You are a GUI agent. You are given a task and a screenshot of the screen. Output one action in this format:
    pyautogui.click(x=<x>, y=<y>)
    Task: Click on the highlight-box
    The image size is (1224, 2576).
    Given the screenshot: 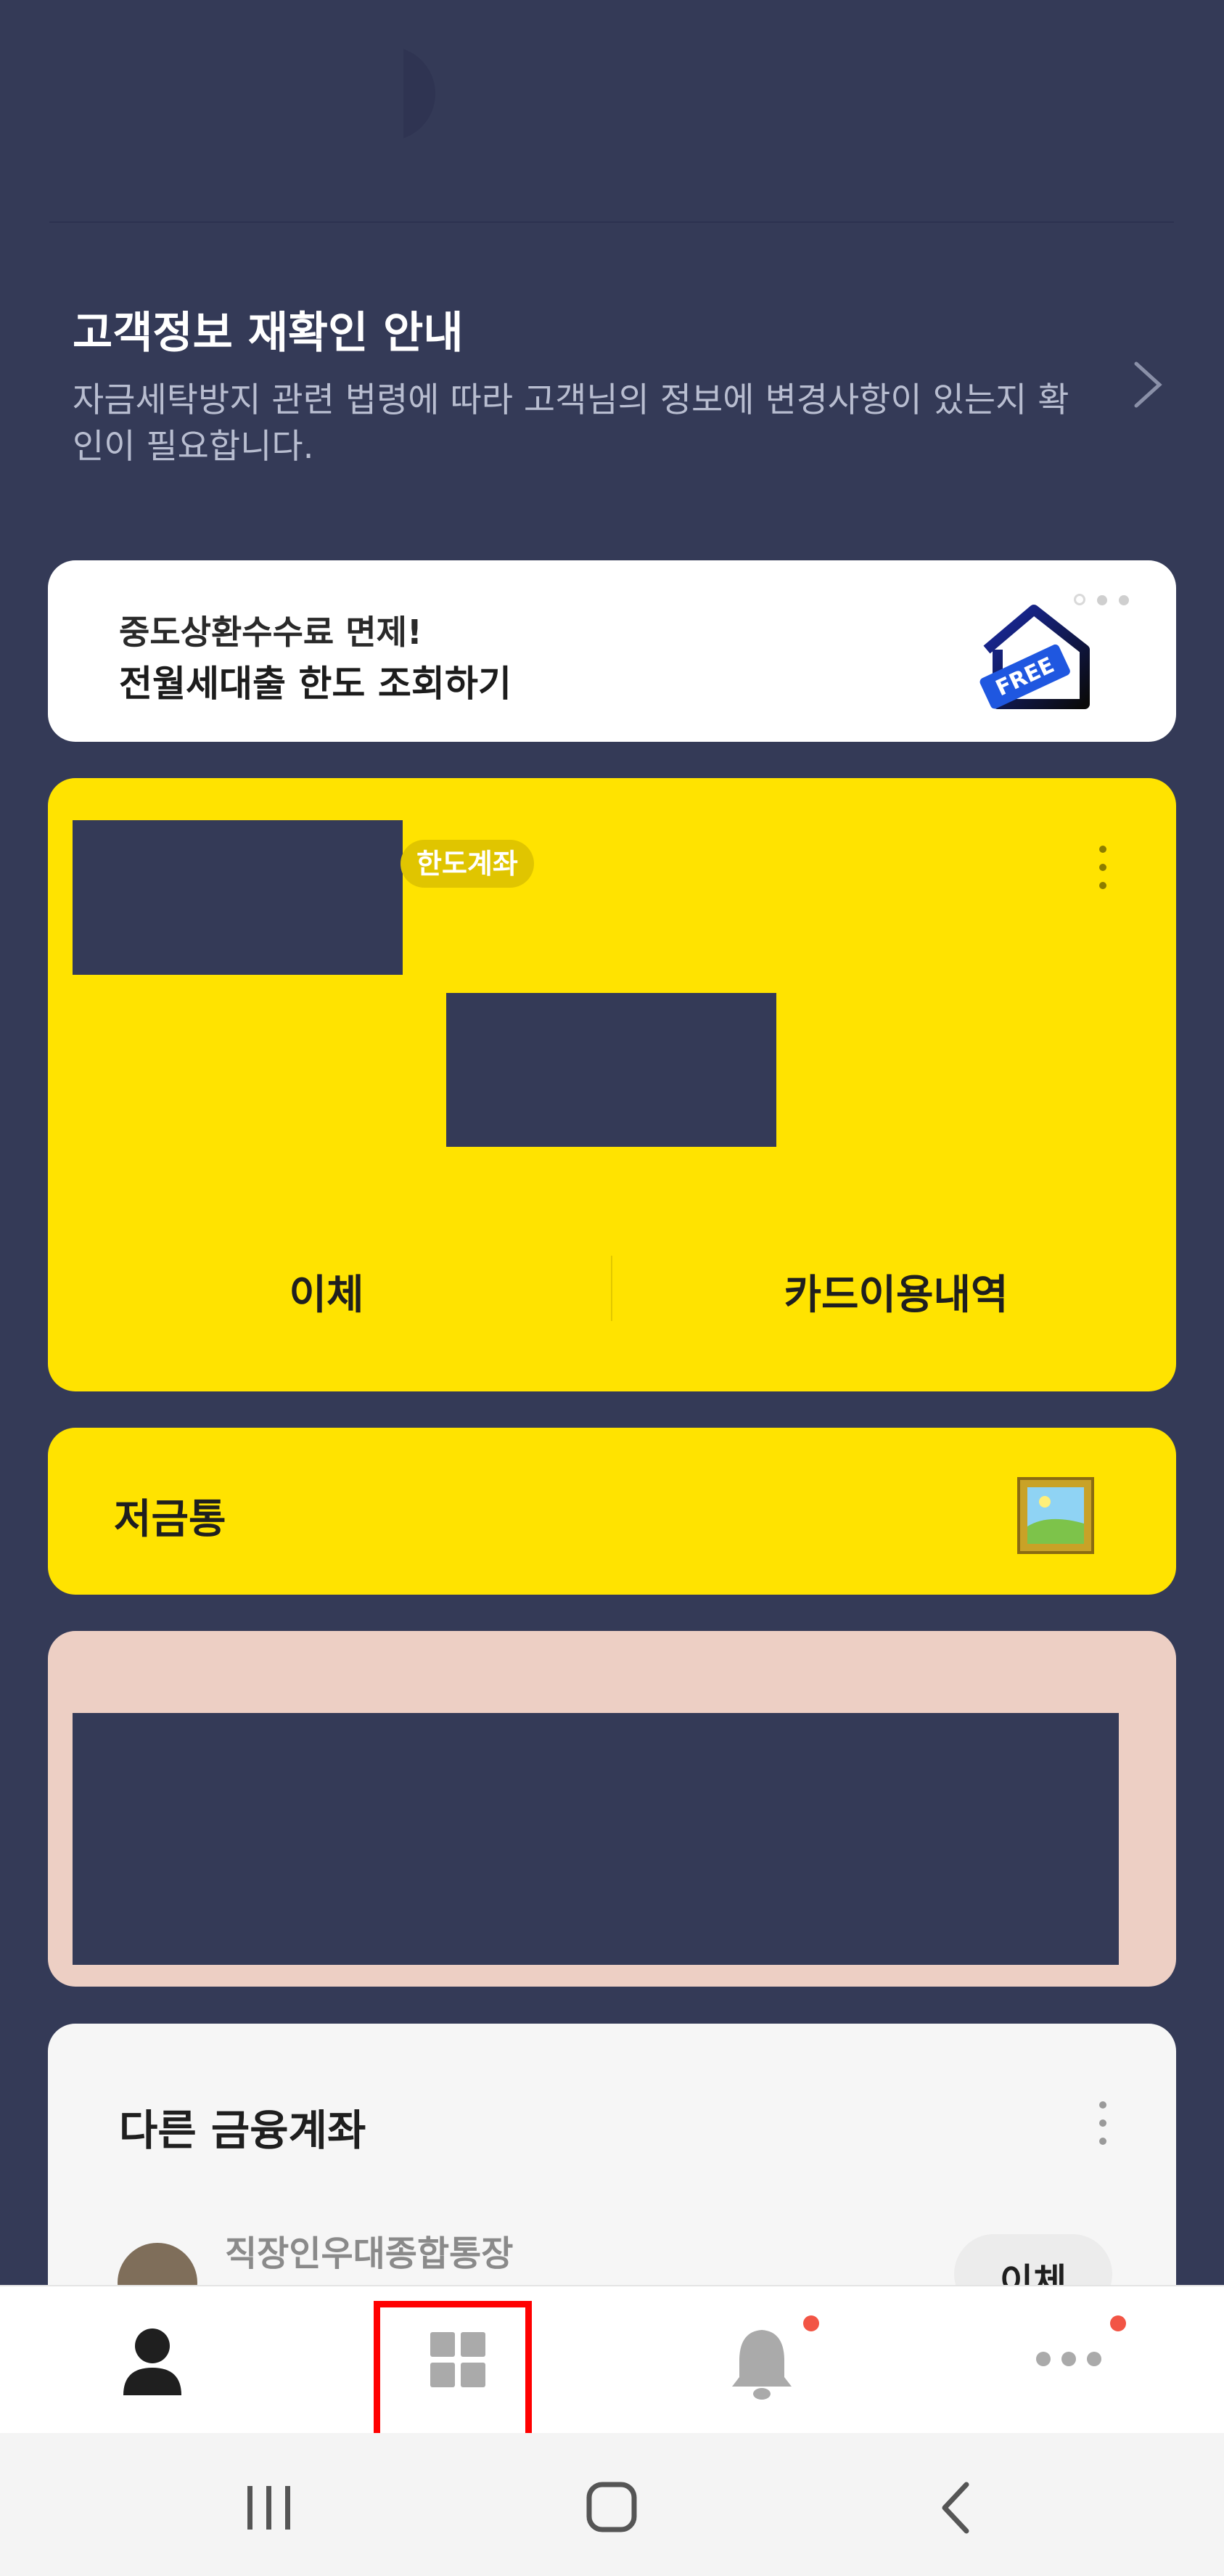 What is the action you would take?
    pyautogui.click(x=453, y=2372)
    